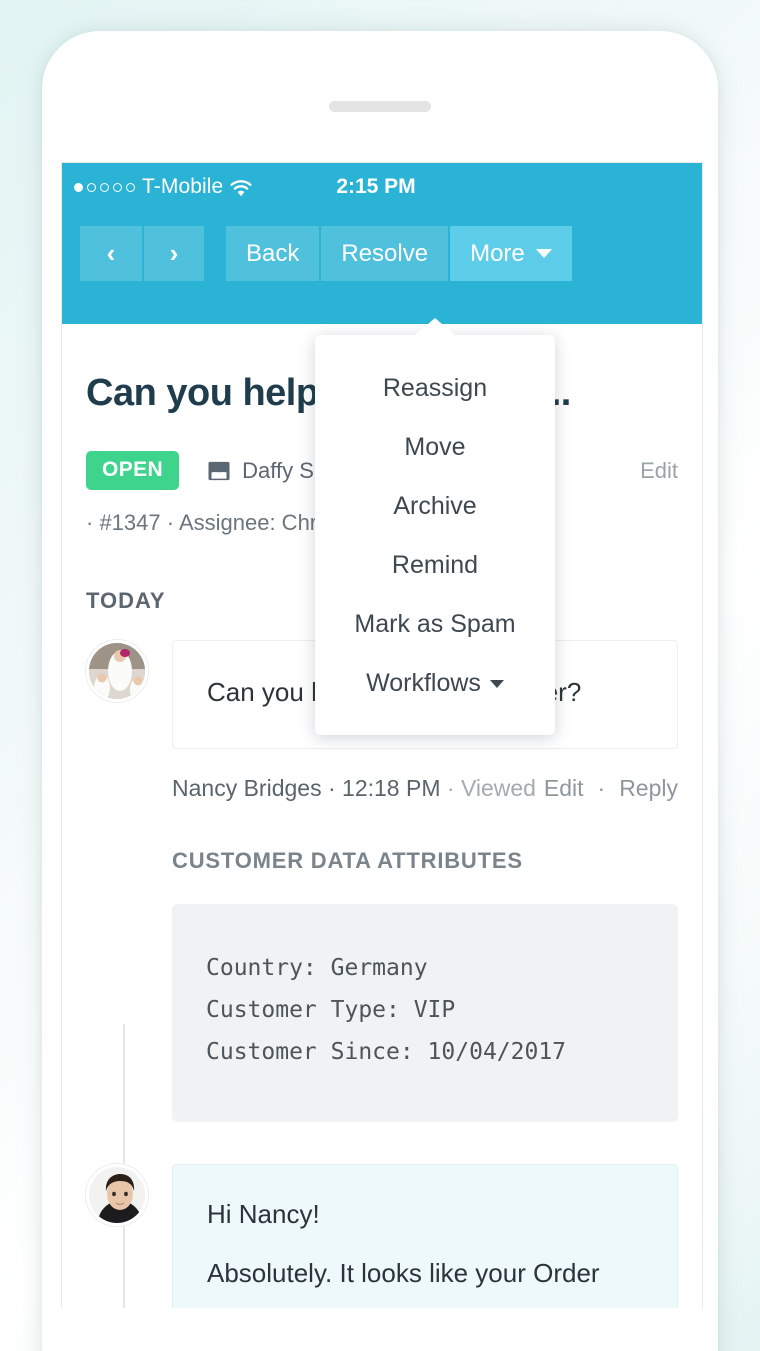  Describe the element at coordinates (273, 253) in the screenshot. I see `back-button: Back` at that location.